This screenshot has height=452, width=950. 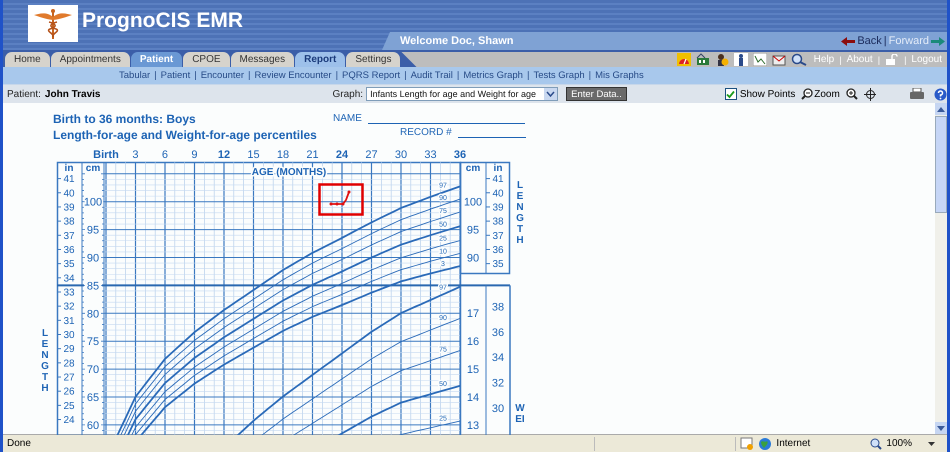 What do you see at coordinates (185, 135) in the screenshot?
I see `chart-title: Length-for-age and Weight-for-age percentiles` at bounding box center [185, 135].